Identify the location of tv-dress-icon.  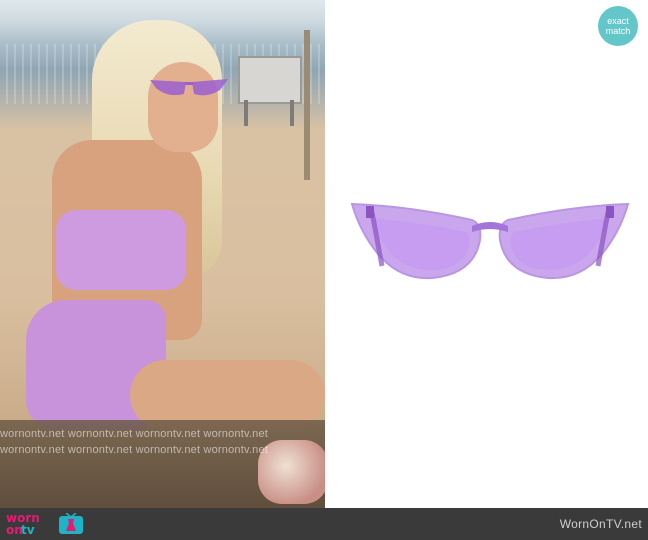
(71, 523).